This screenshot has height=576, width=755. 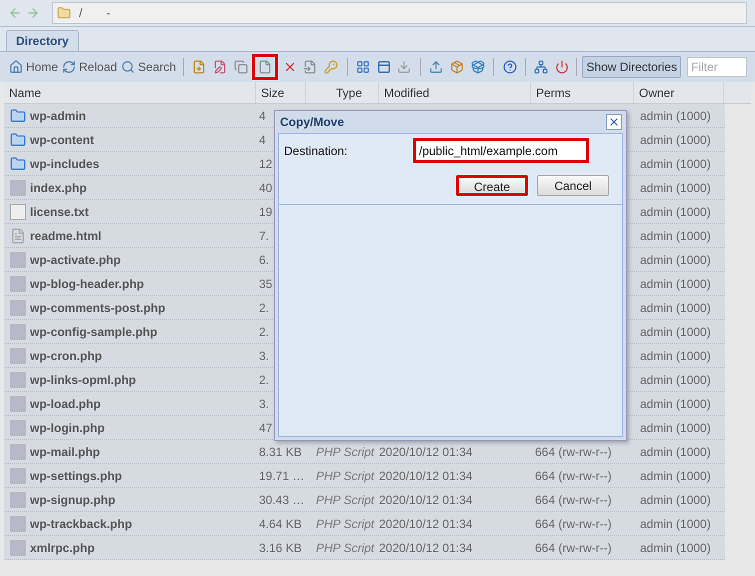 I want to click on refresh-icon, so click(x=69, y=67).